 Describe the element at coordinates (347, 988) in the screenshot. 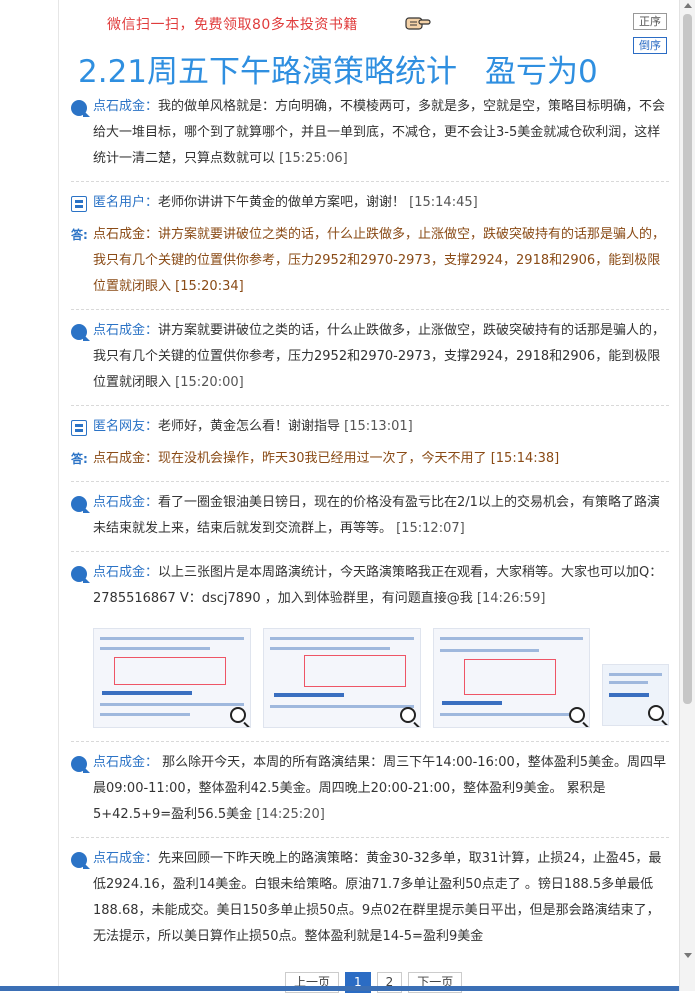

I see `bottom-bar` at that location.